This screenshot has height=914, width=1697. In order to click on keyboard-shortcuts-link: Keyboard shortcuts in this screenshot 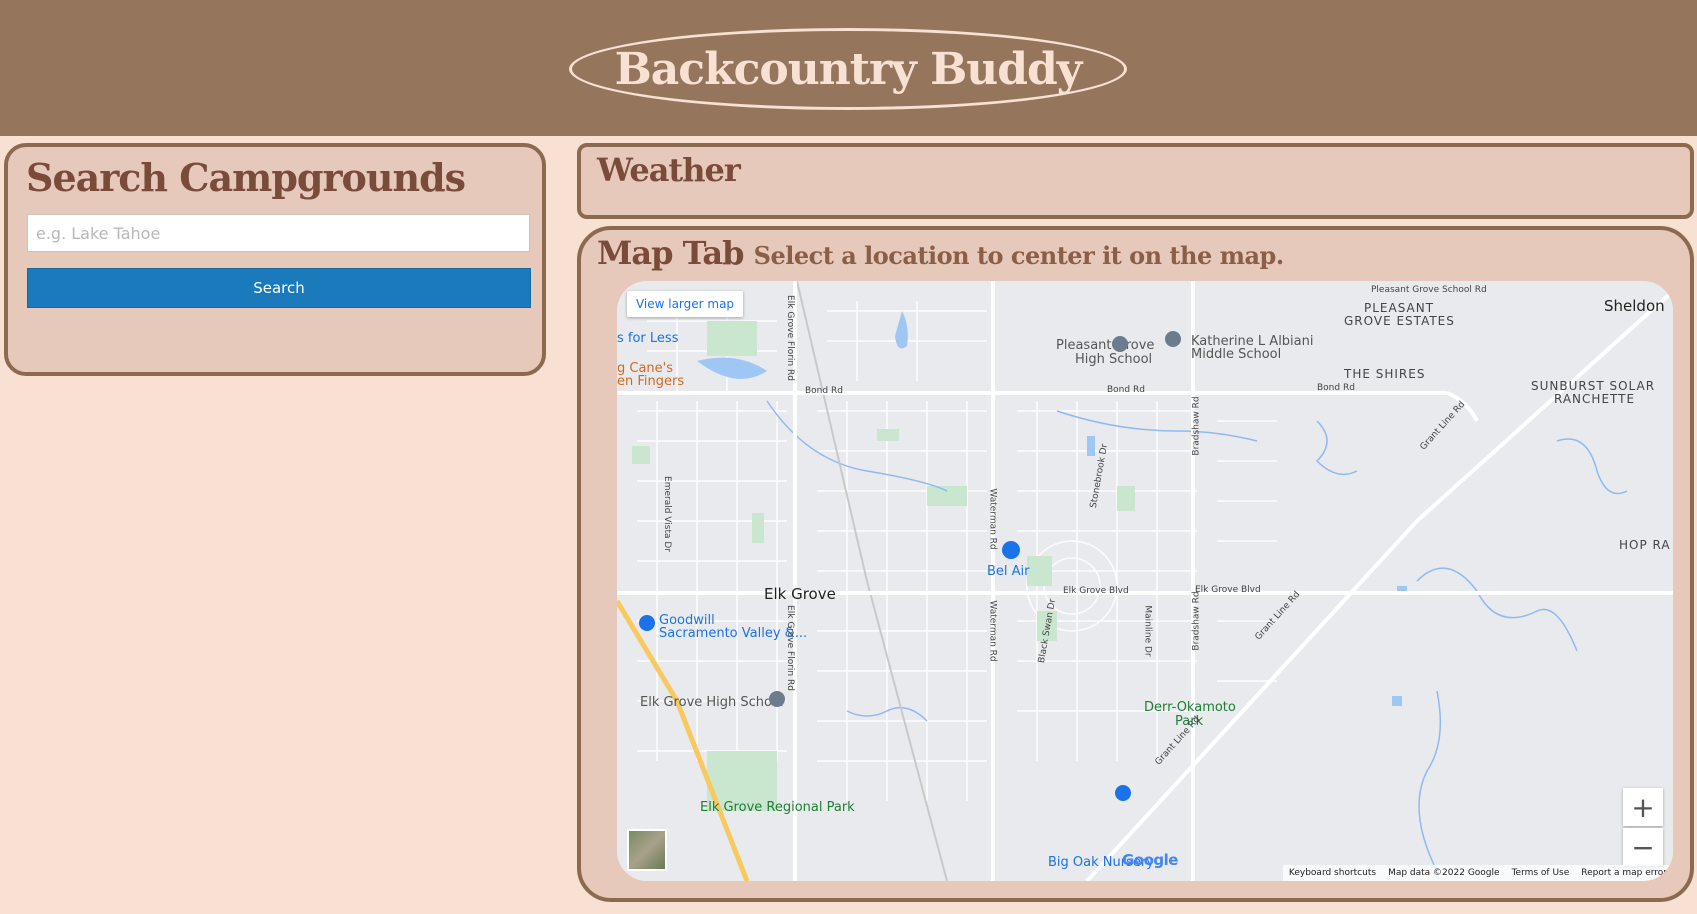, I will do `click(1332, 873)`.